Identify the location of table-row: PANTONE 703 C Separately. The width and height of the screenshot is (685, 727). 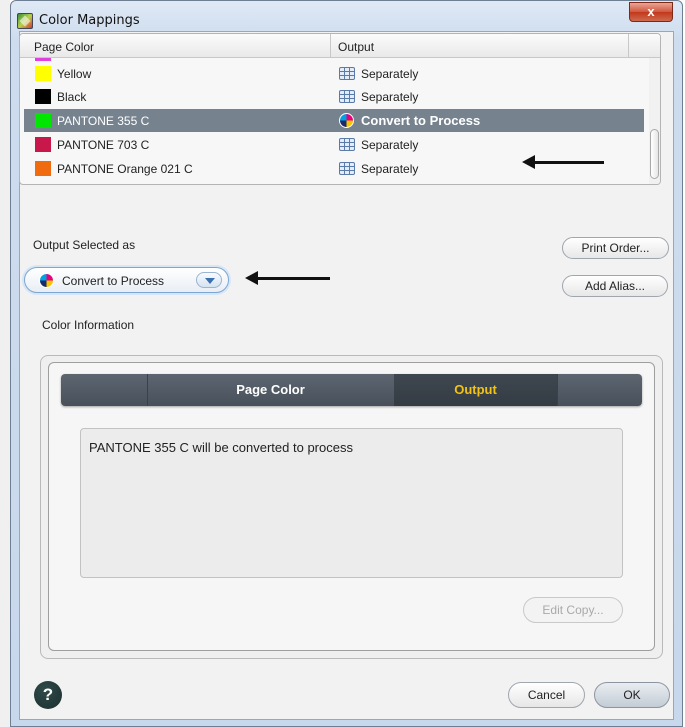
(334, 144).